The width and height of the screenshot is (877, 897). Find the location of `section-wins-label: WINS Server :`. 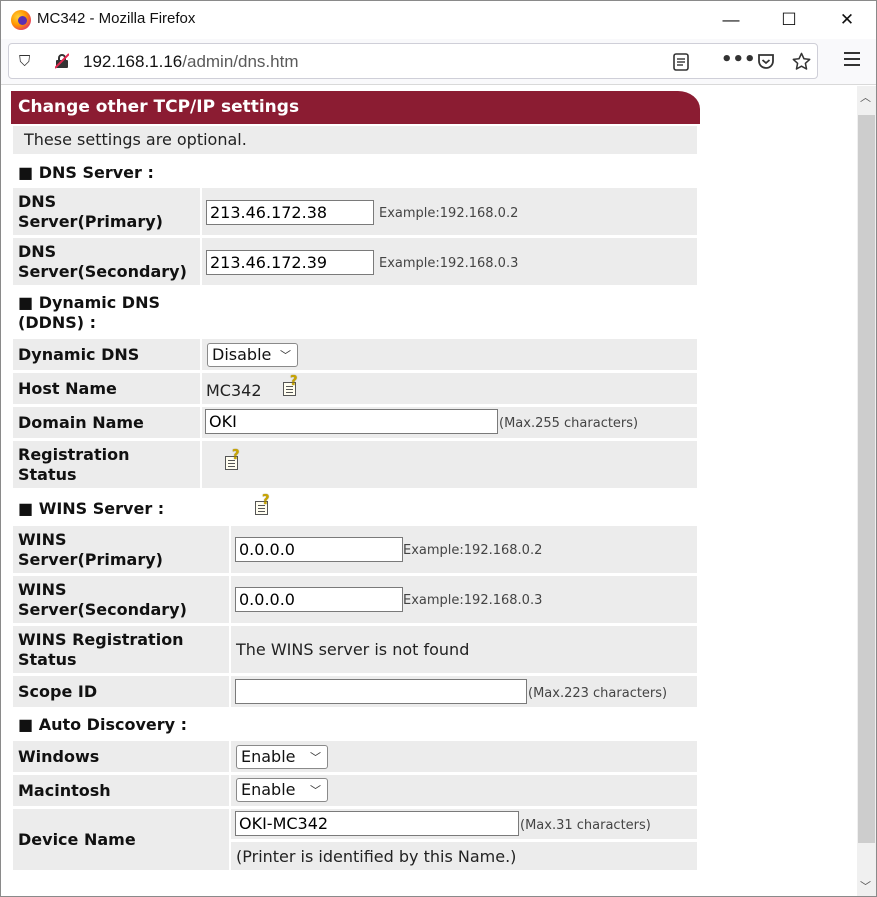

section-wins-label: WINS Server : is located at coordinates (101, 508).